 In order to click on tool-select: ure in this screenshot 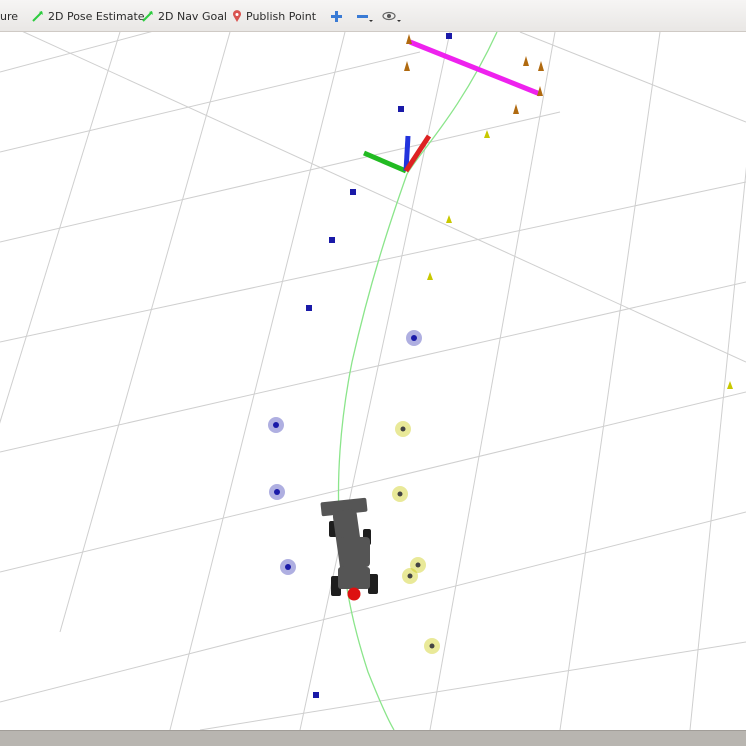, I will do `click(9, 16)`.